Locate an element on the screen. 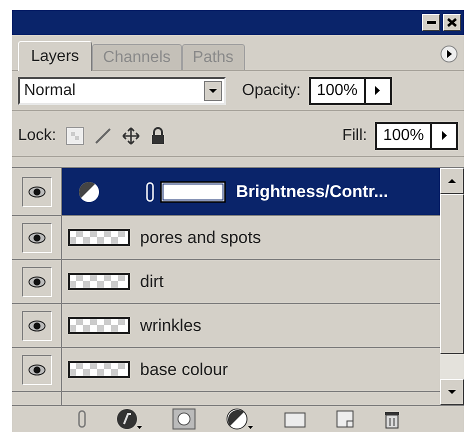 The image size is (468, 432). mask-icon is located at coordinates (184, 419).